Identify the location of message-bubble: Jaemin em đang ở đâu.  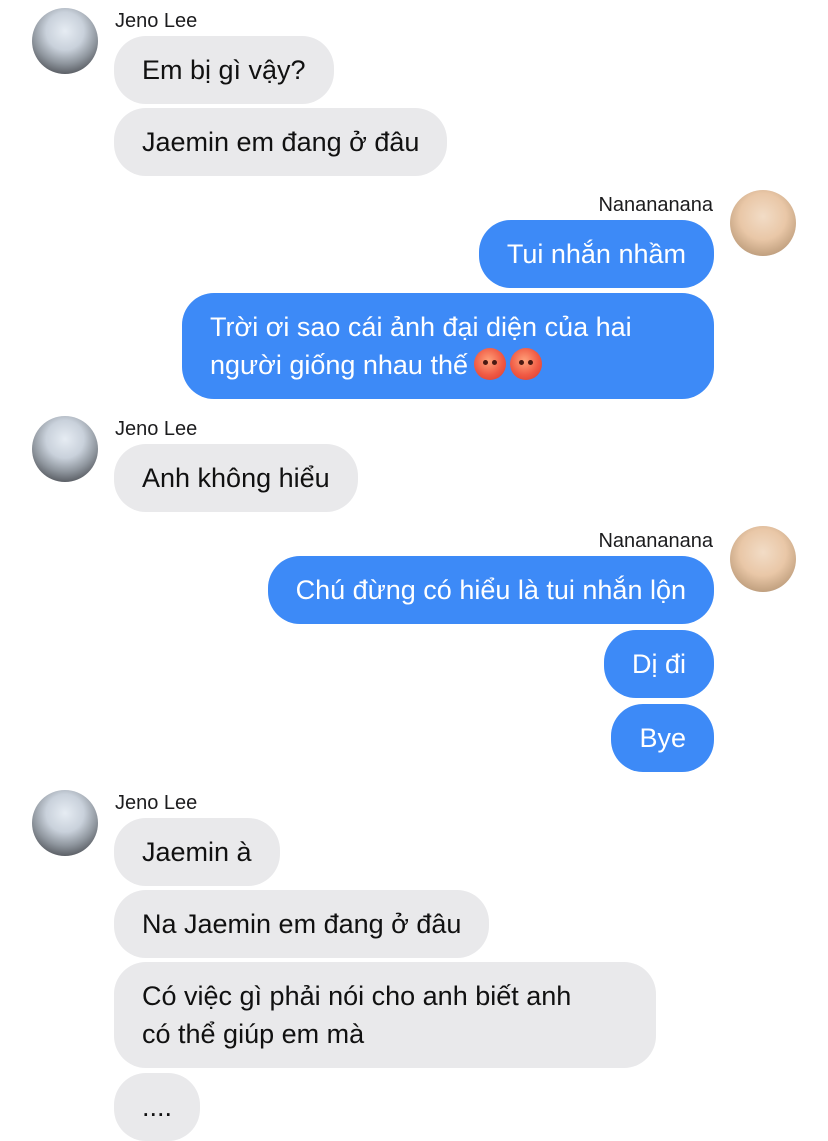
(281, 142).